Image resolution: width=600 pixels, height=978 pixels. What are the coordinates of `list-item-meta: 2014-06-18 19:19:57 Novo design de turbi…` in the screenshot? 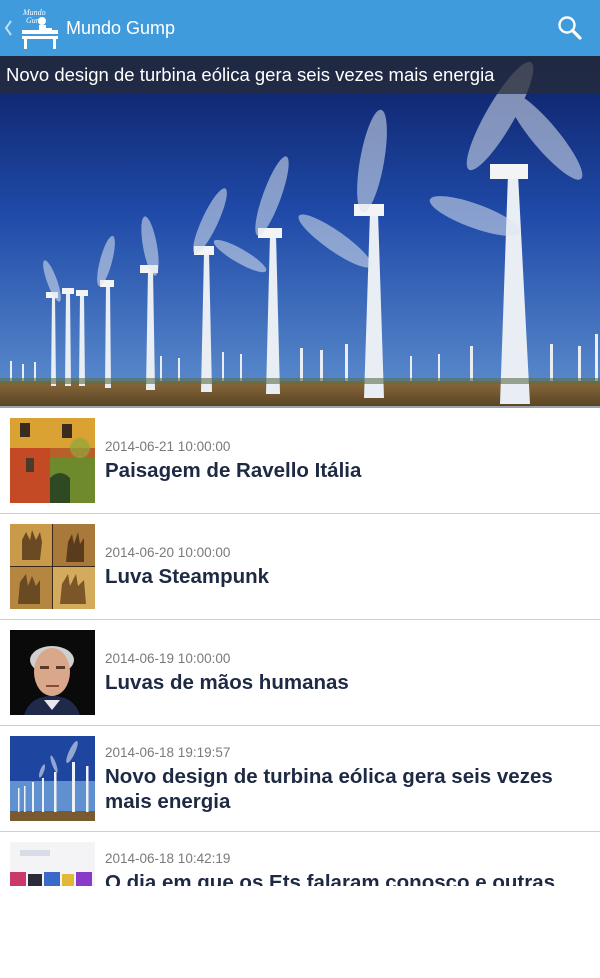 It's located at (342, 778).